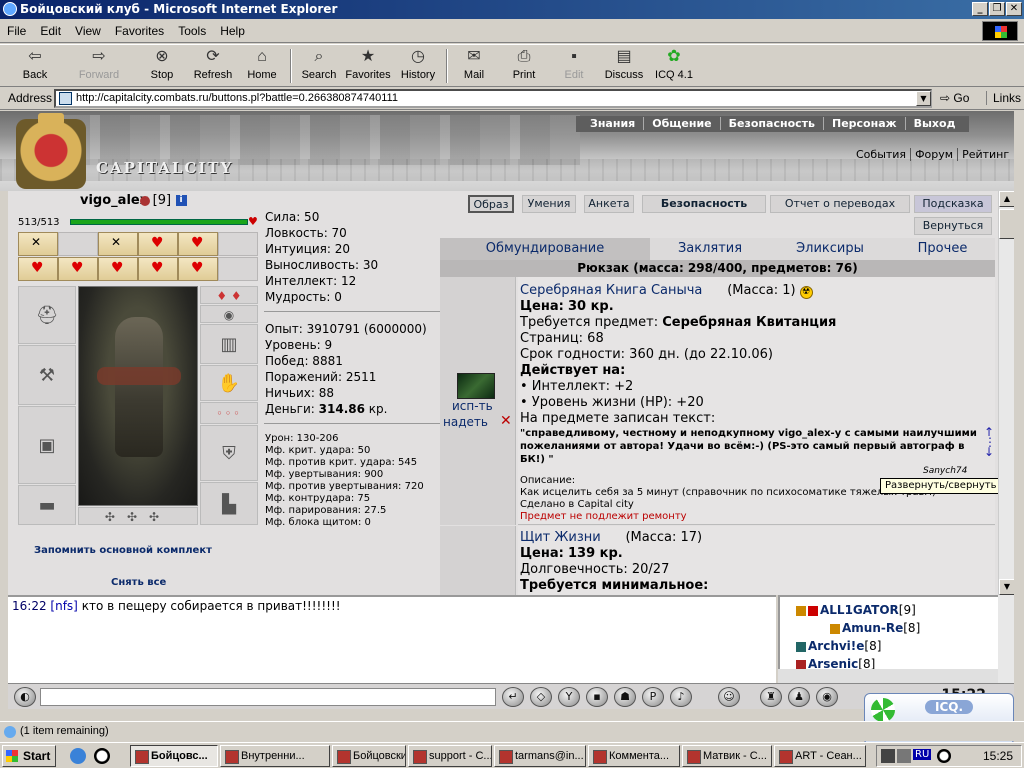 Image resolution: width=1024 pixels, height=768 pixels. I want to click on inventory-icon: ♜, so click(771, 697).